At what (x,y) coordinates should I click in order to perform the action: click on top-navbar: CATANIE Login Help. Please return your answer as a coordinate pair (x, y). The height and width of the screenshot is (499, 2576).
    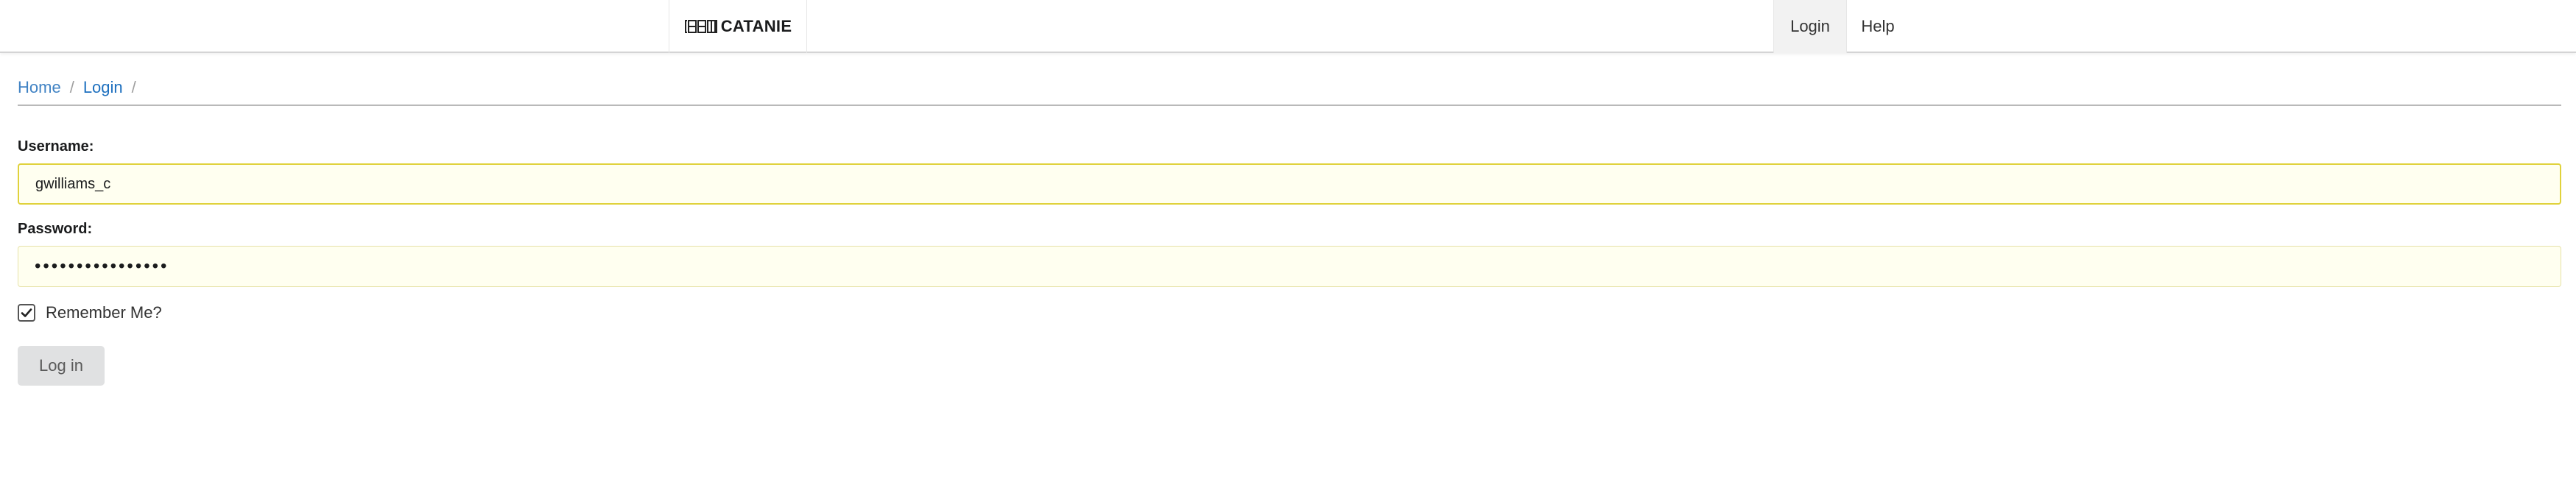
    Looking at the image, I should click on (1288, 26).